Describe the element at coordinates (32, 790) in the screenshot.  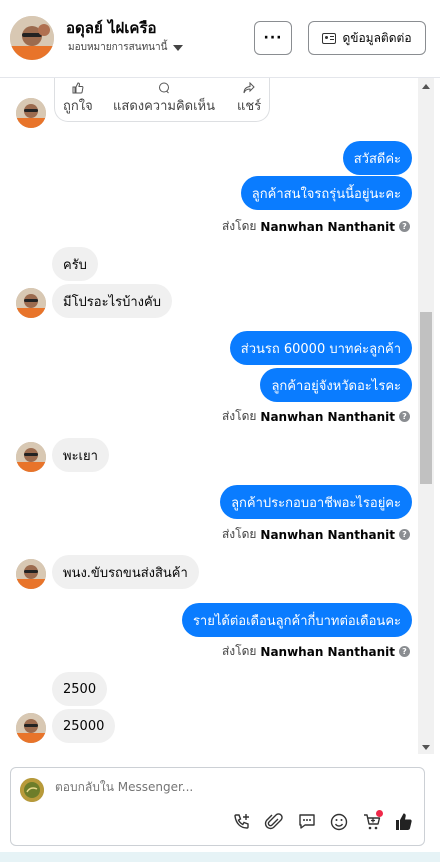
I see `page-avatar` at that location.